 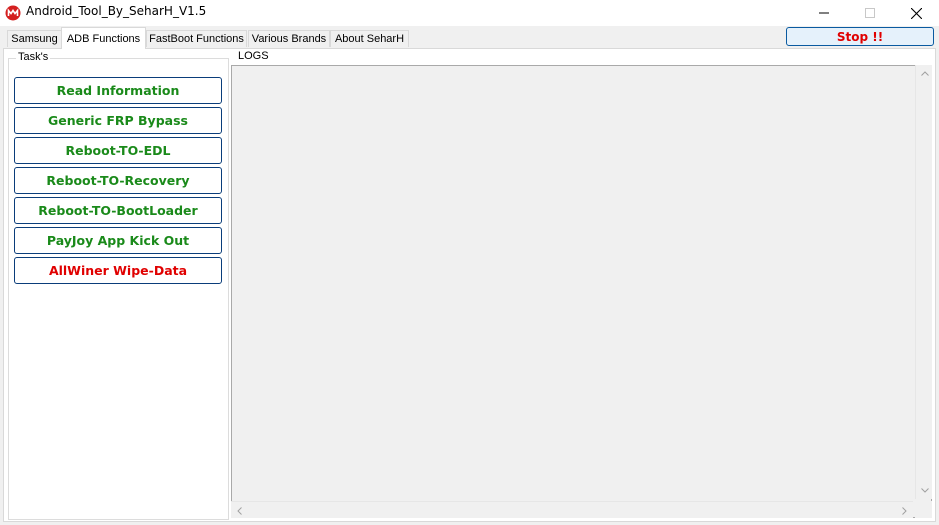 What do you see at coordinates (118, 240) in the screenshot?
I see `payjoy-app-kick-out-button: PayJoy App Kick Out` at bounding box center [118, 240].